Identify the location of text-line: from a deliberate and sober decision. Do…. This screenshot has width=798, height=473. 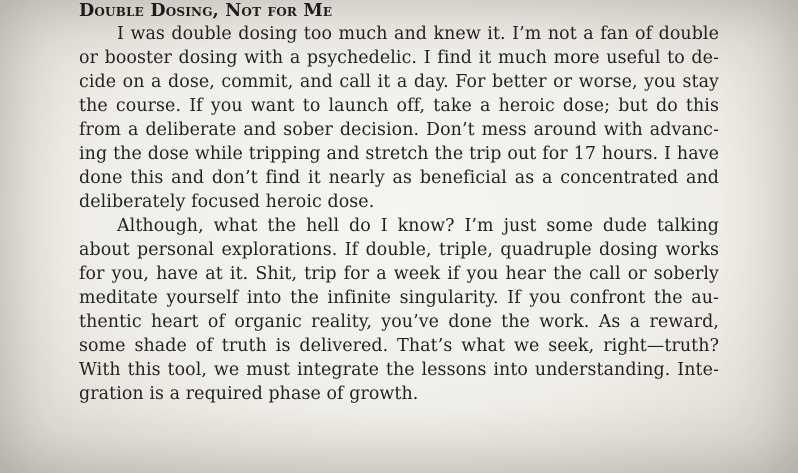
(399, 130).